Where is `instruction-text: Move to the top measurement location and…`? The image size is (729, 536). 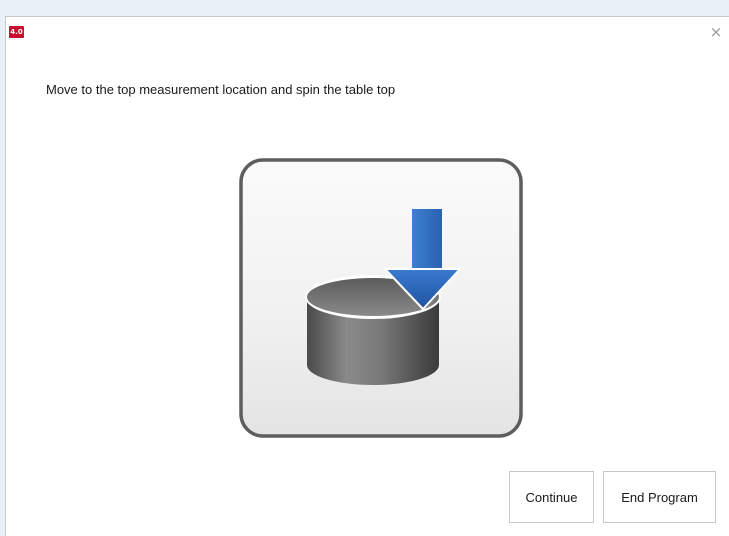
instruction-text: Move to the top measurement location and… is located at coordinates (221, 89).